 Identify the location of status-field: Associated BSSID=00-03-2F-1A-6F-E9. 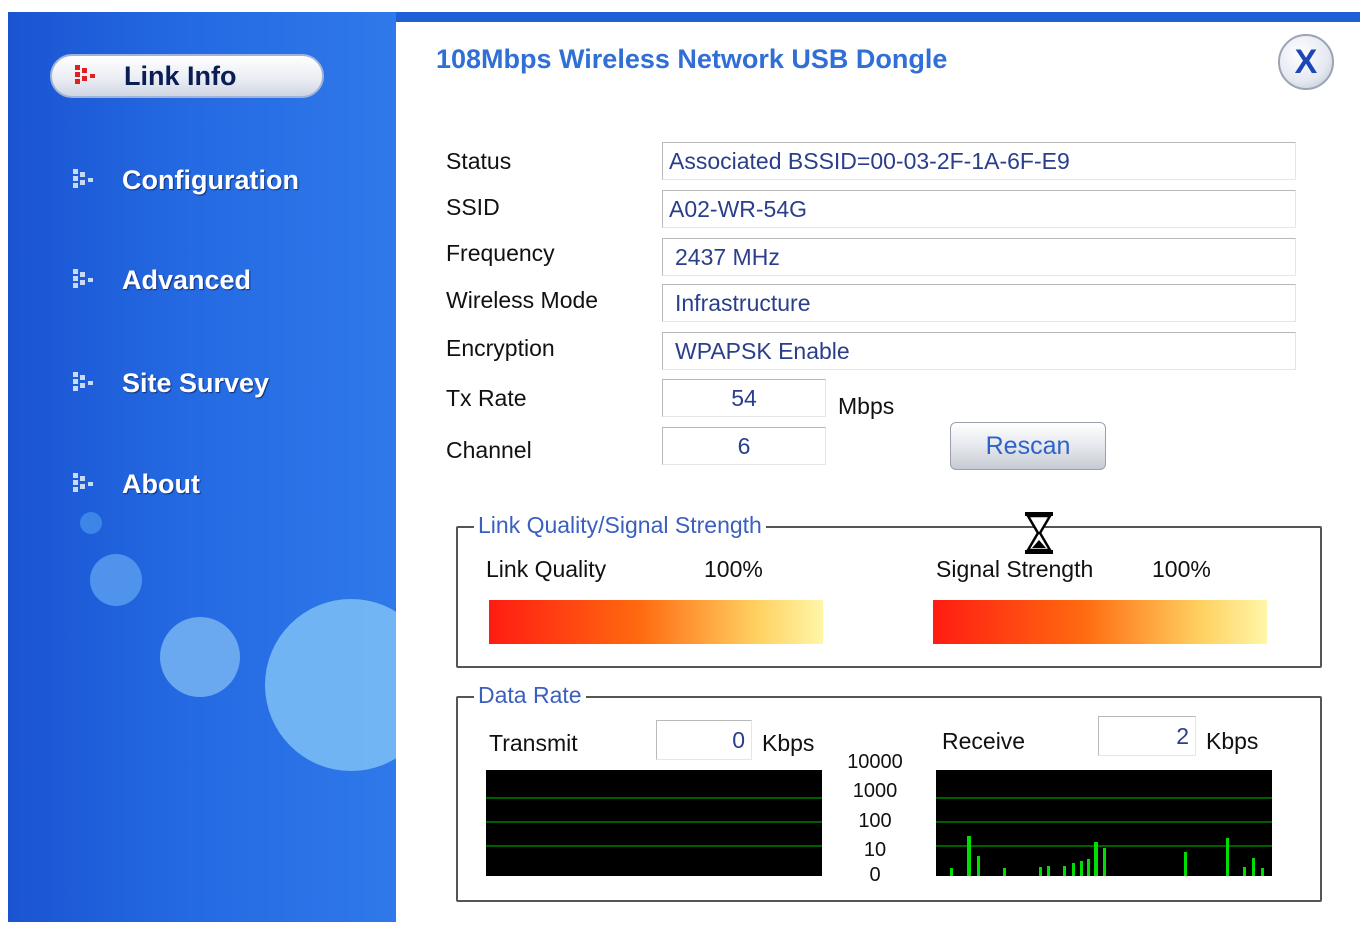
(979, 161).